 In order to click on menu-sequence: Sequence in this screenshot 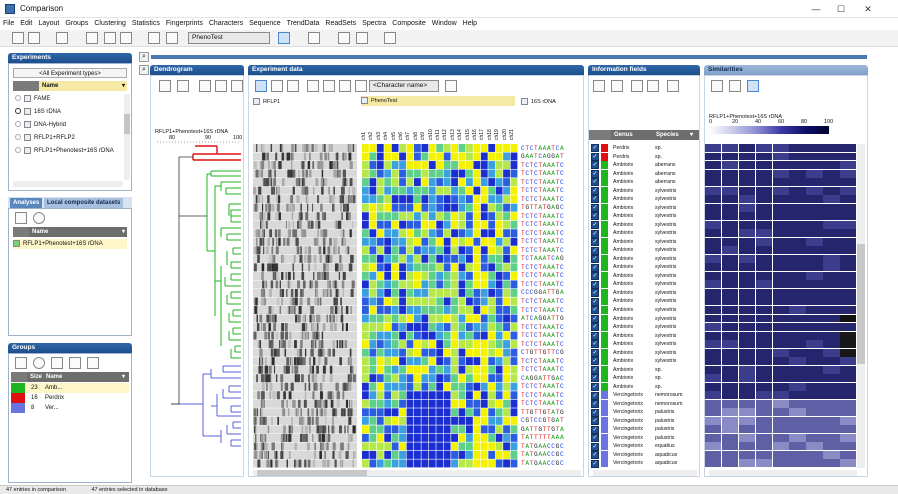, I will do `click(265, 24)`.